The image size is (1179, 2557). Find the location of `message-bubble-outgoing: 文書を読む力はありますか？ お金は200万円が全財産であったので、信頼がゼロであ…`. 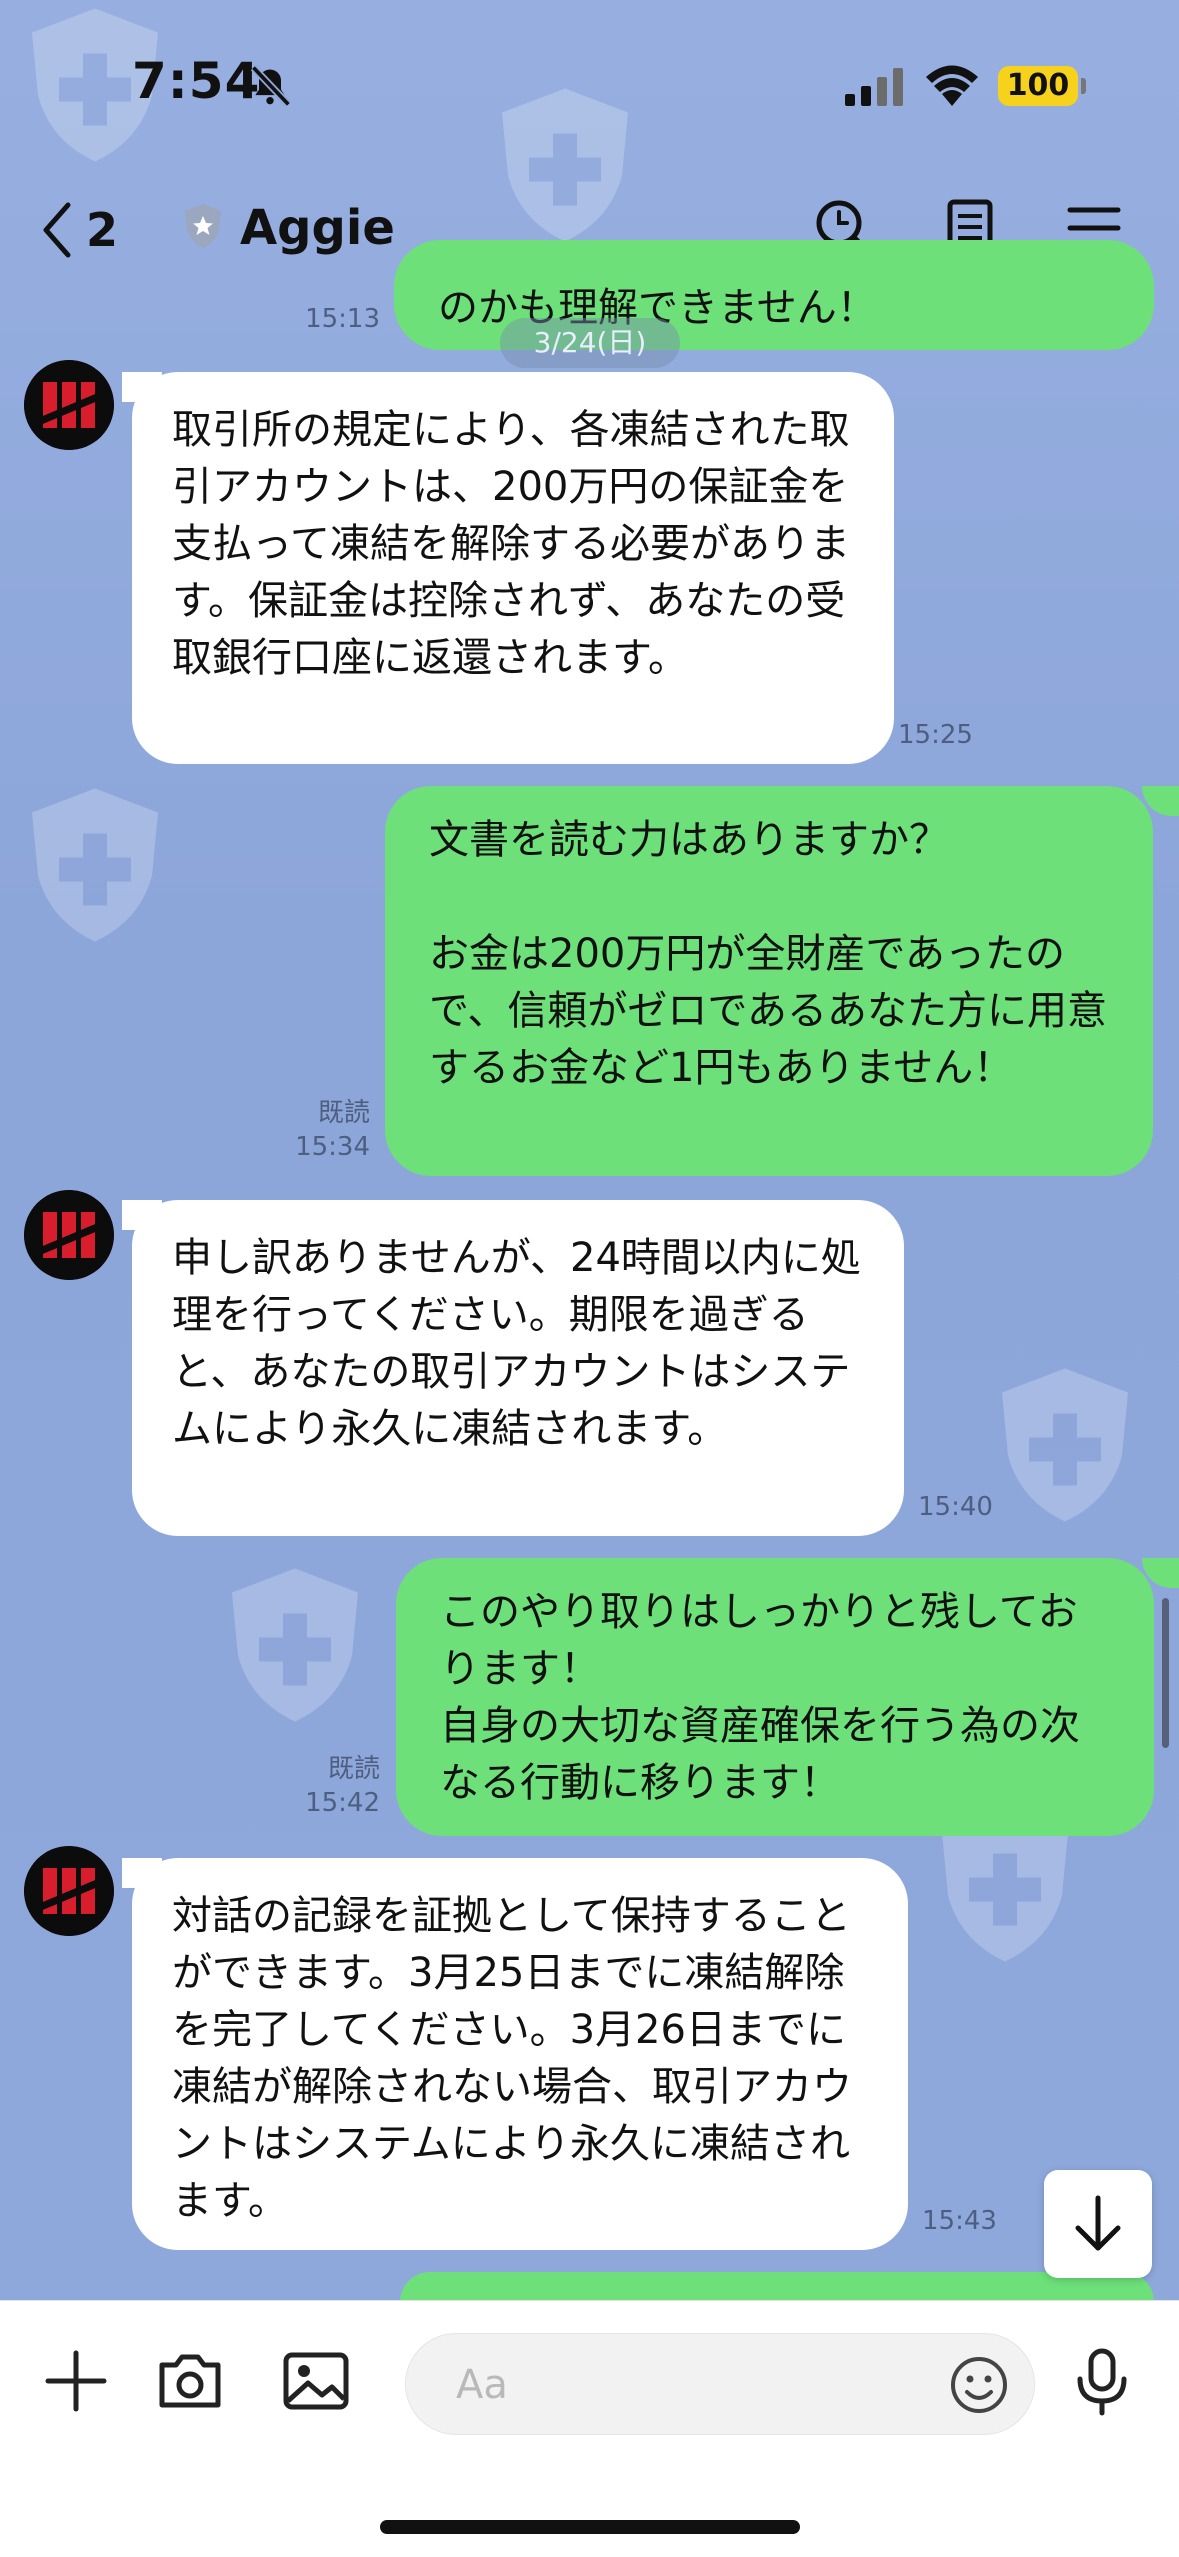

message-bubble-outgoing: 文書を読む力はありますか？ お金は200万円が全財産であったので、信頼がゼロであ… is located at coordinates (769, 981).